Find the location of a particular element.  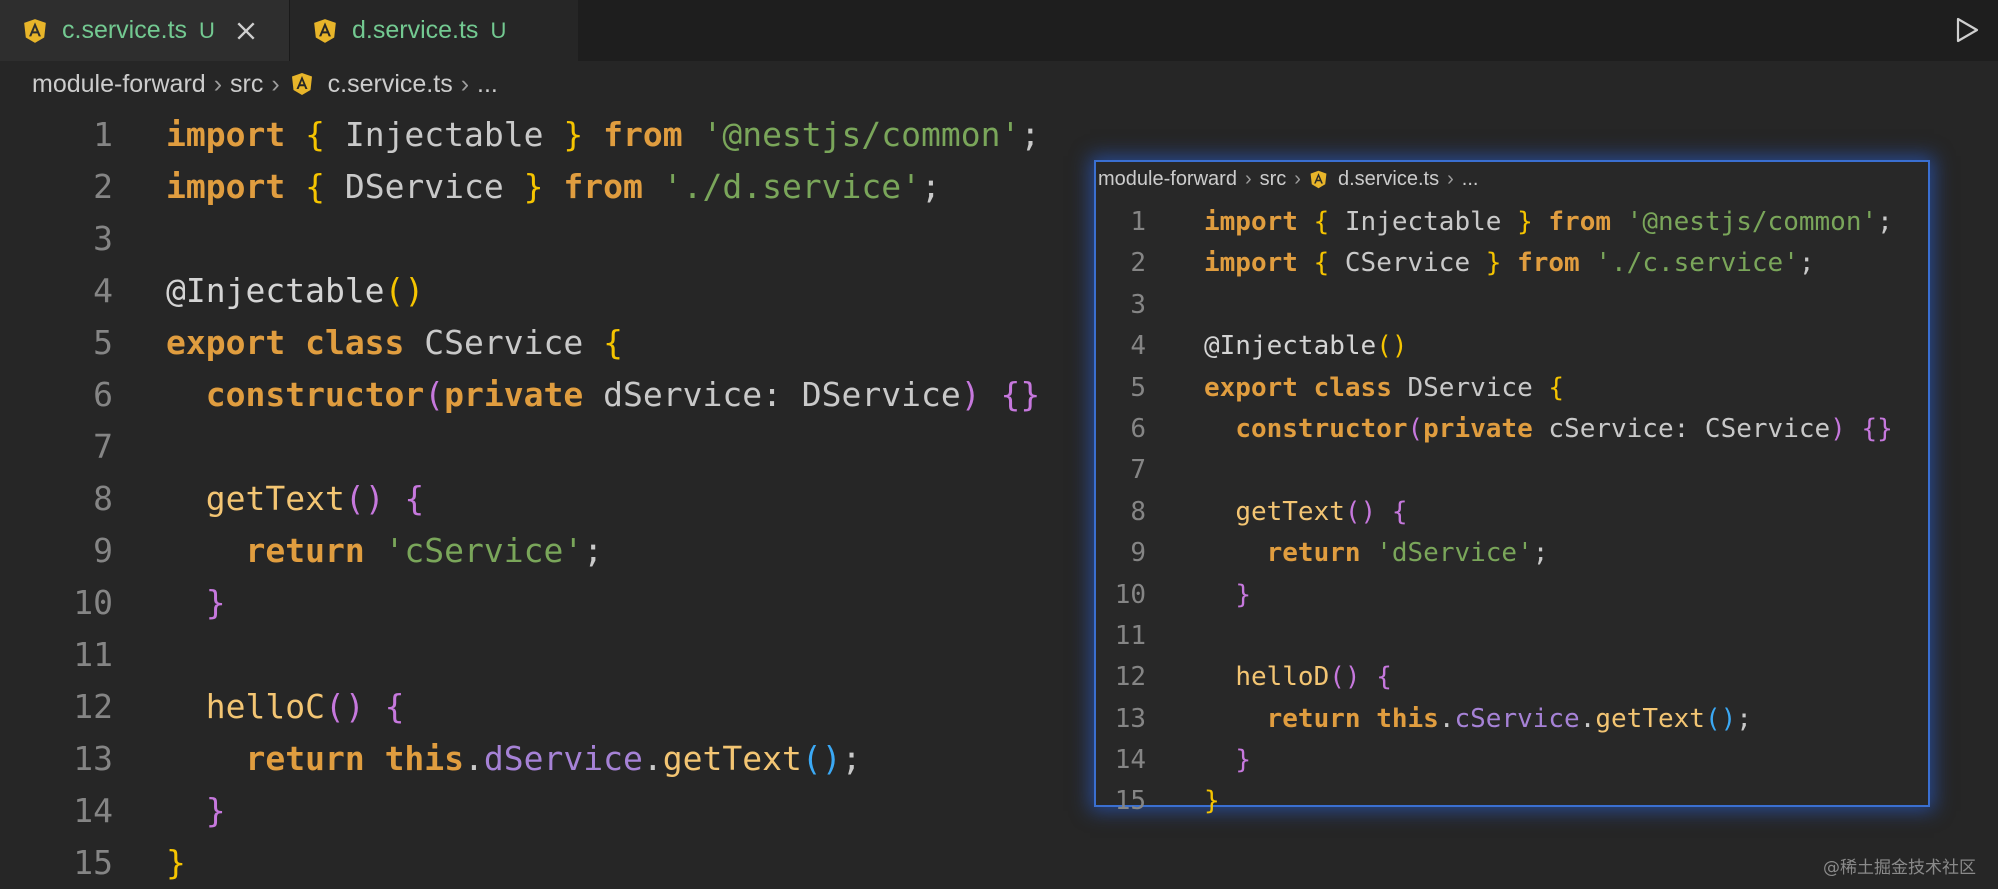

code-token: helloC is located at coordinates (265, 706).